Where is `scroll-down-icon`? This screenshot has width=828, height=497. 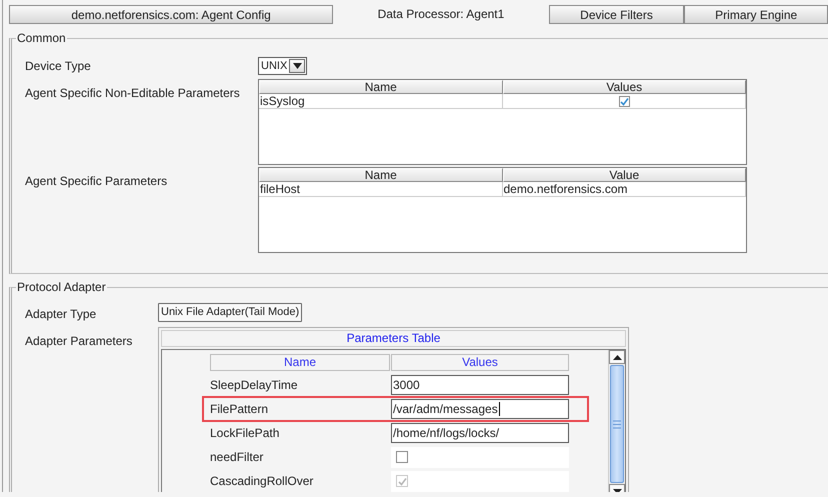 scroll-down-icon is located at coordinates (617, 490).